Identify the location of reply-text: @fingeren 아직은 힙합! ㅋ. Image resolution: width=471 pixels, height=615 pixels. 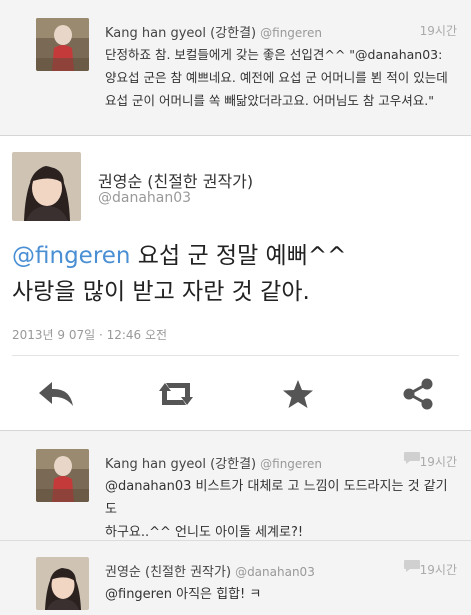
(281, 594).